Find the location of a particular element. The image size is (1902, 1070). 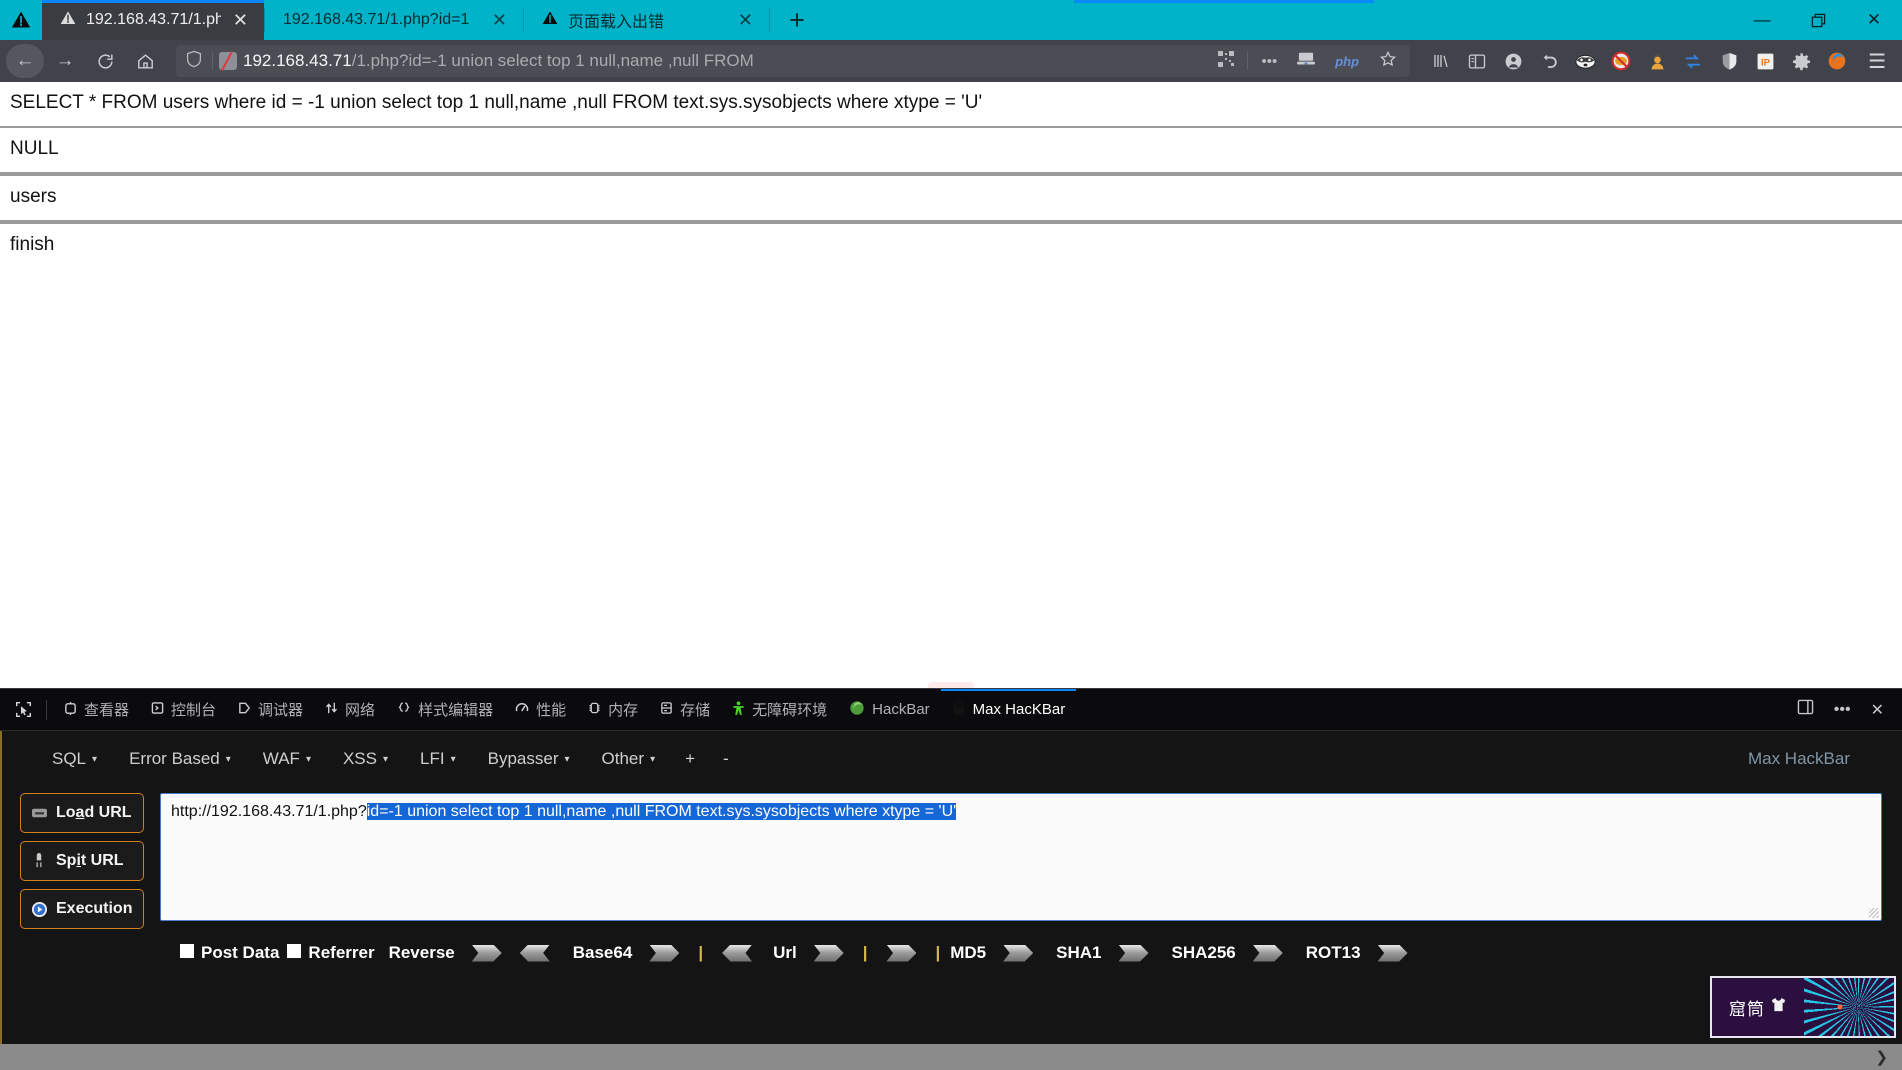

devtools-tab-hackbar: HackBar is located at coordinates (889, 709).